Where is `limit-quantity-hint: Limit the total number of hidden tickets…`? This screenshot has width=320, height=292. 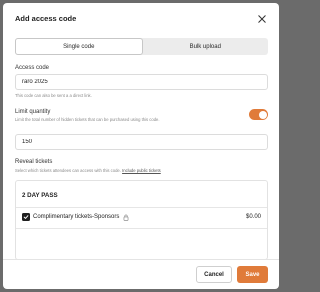 limit-quantity-hint: Limit the total number of hidden tickets… is located at coordinates (87, 119).